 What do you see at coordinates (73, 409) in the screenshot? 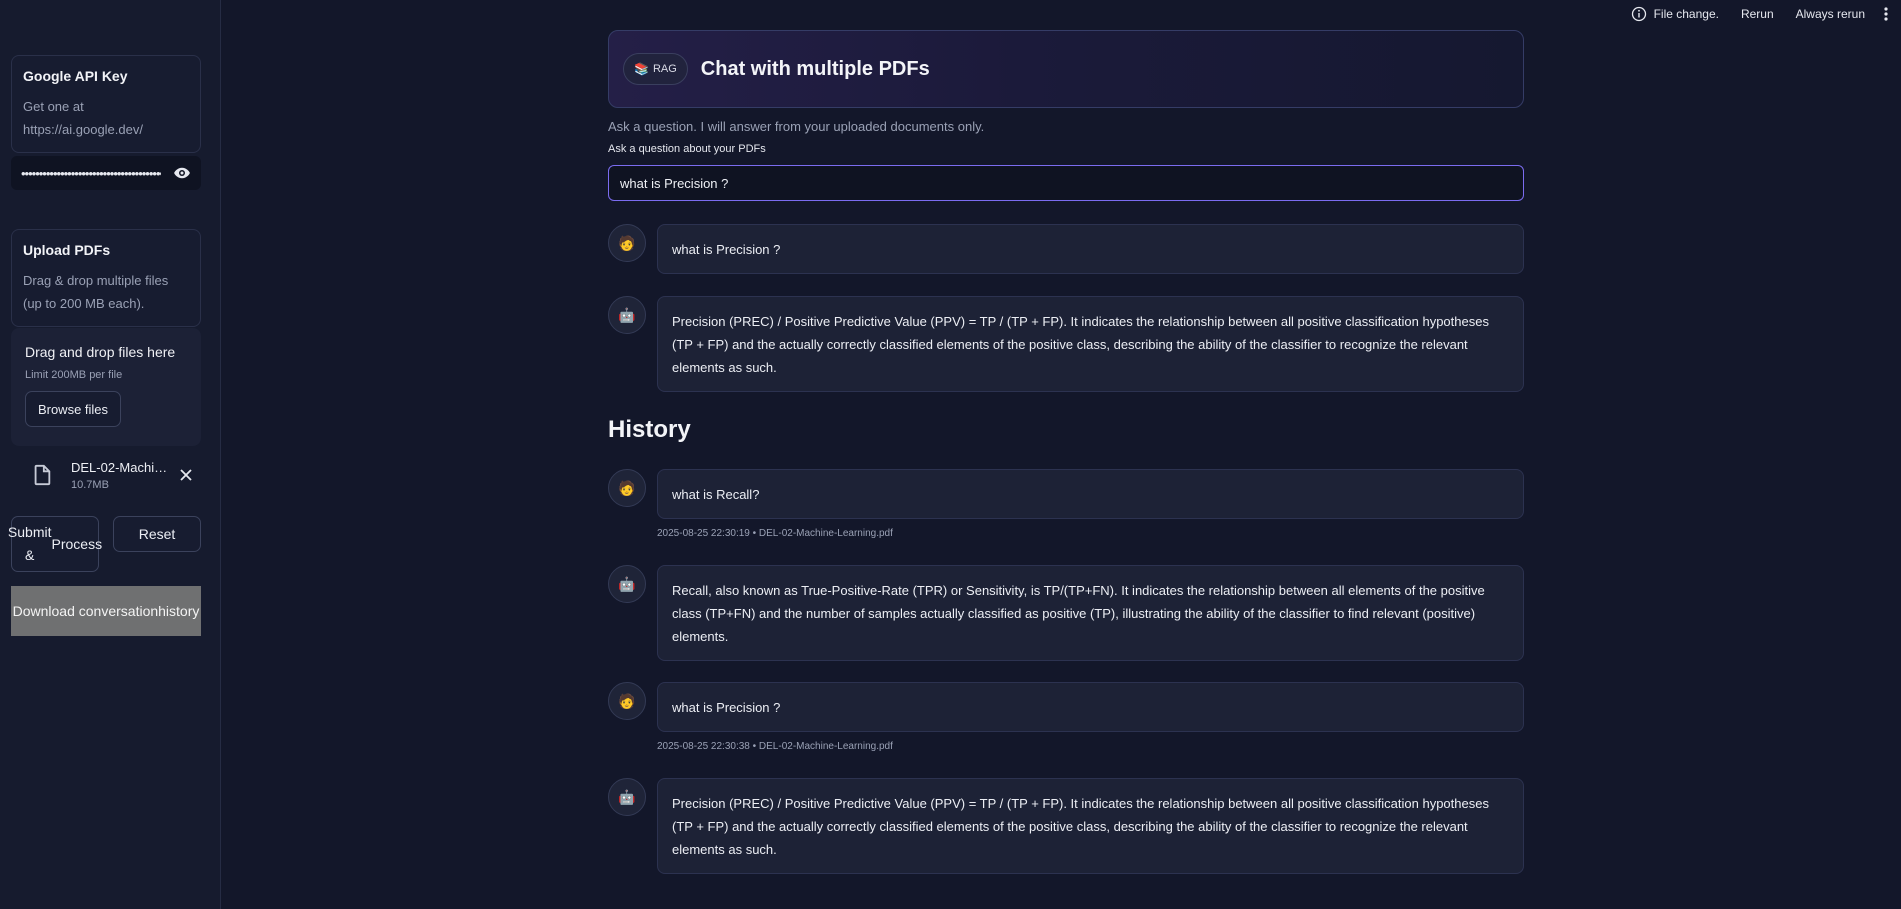
I see `browse-files-button: Browse files` at bounding box center [73, 409].